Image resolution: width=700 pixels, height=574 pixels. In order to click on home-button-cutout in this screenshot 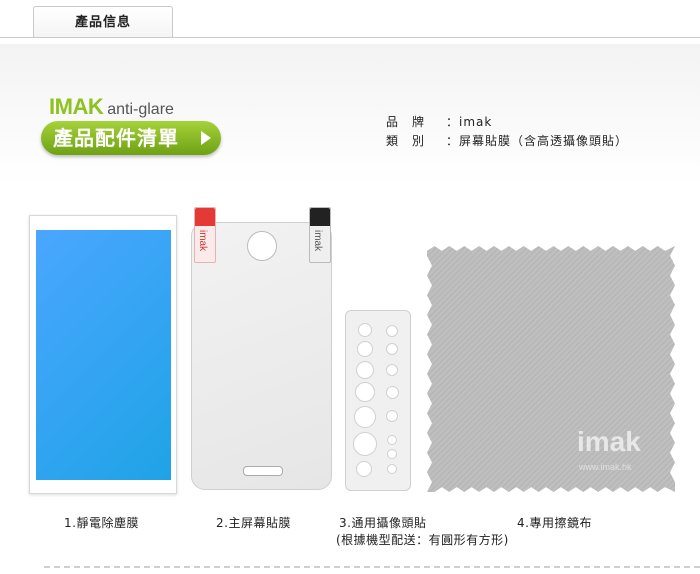, I will do `click(263, 471)`.